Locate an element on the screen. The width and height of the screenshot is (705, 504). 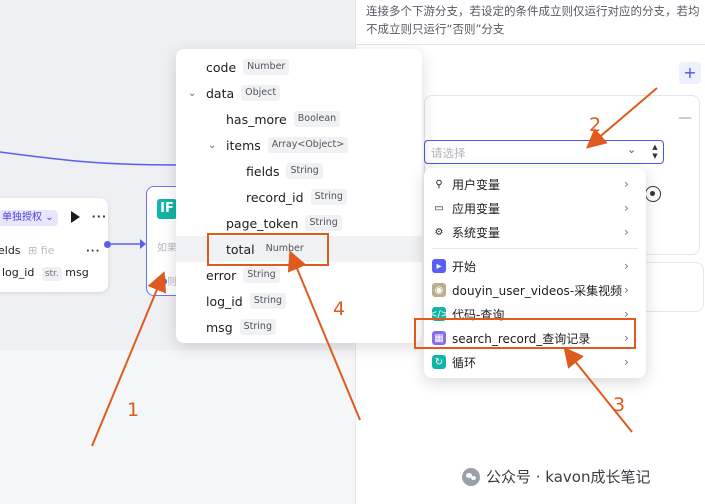
stepper-icon: ▲ ▼ is located at coordinates (655, 152).